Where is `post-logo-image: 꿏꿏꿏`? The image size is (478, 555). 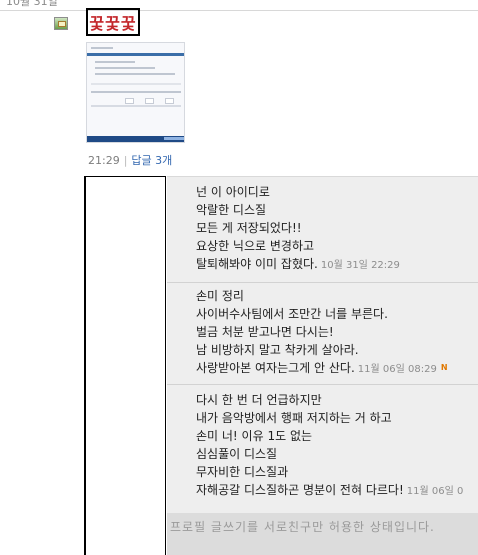
post-logo-image: 꿏꿏꿏 is located at coordinates (113, 22).